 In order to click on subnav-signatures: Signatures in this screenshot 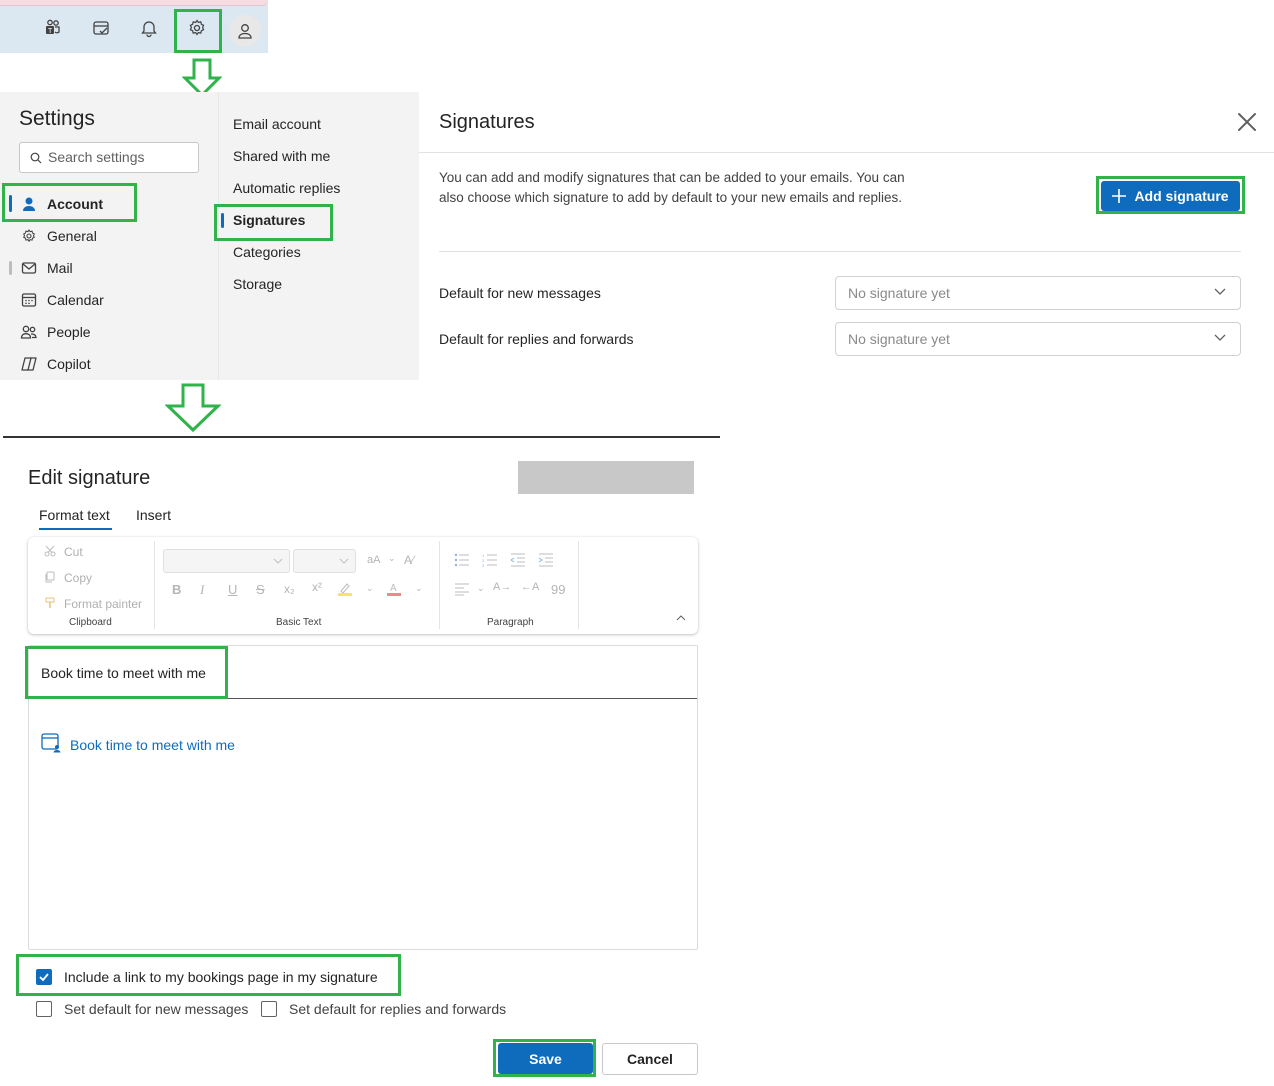, I will do `click(269, 220)`.